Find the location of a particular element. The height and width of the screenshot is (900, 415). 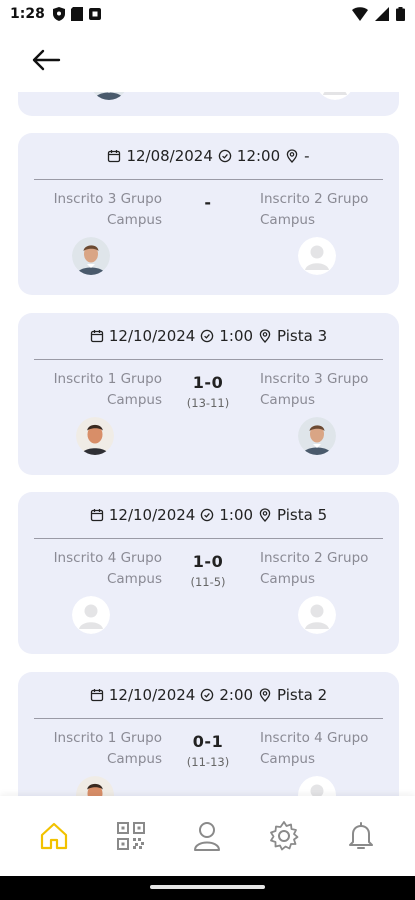

match-header: 12/10/2024 2:00 Pista 2 is located at coordinates (208, 695).